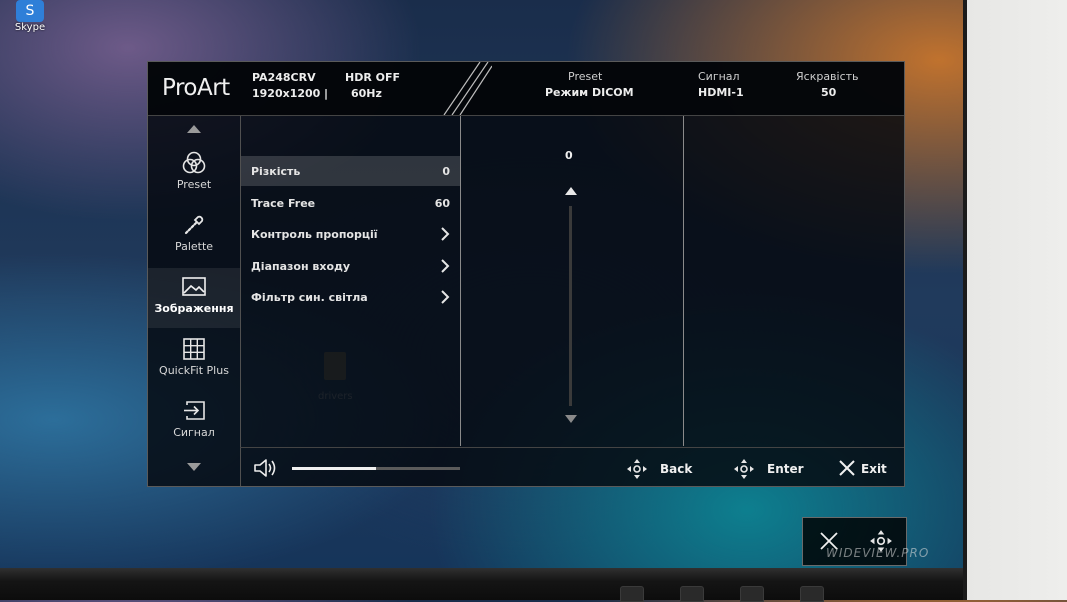 The image size is (1067, 602). I want to click on menu-label-input-range: Діапазон входу, so click(301, 266).